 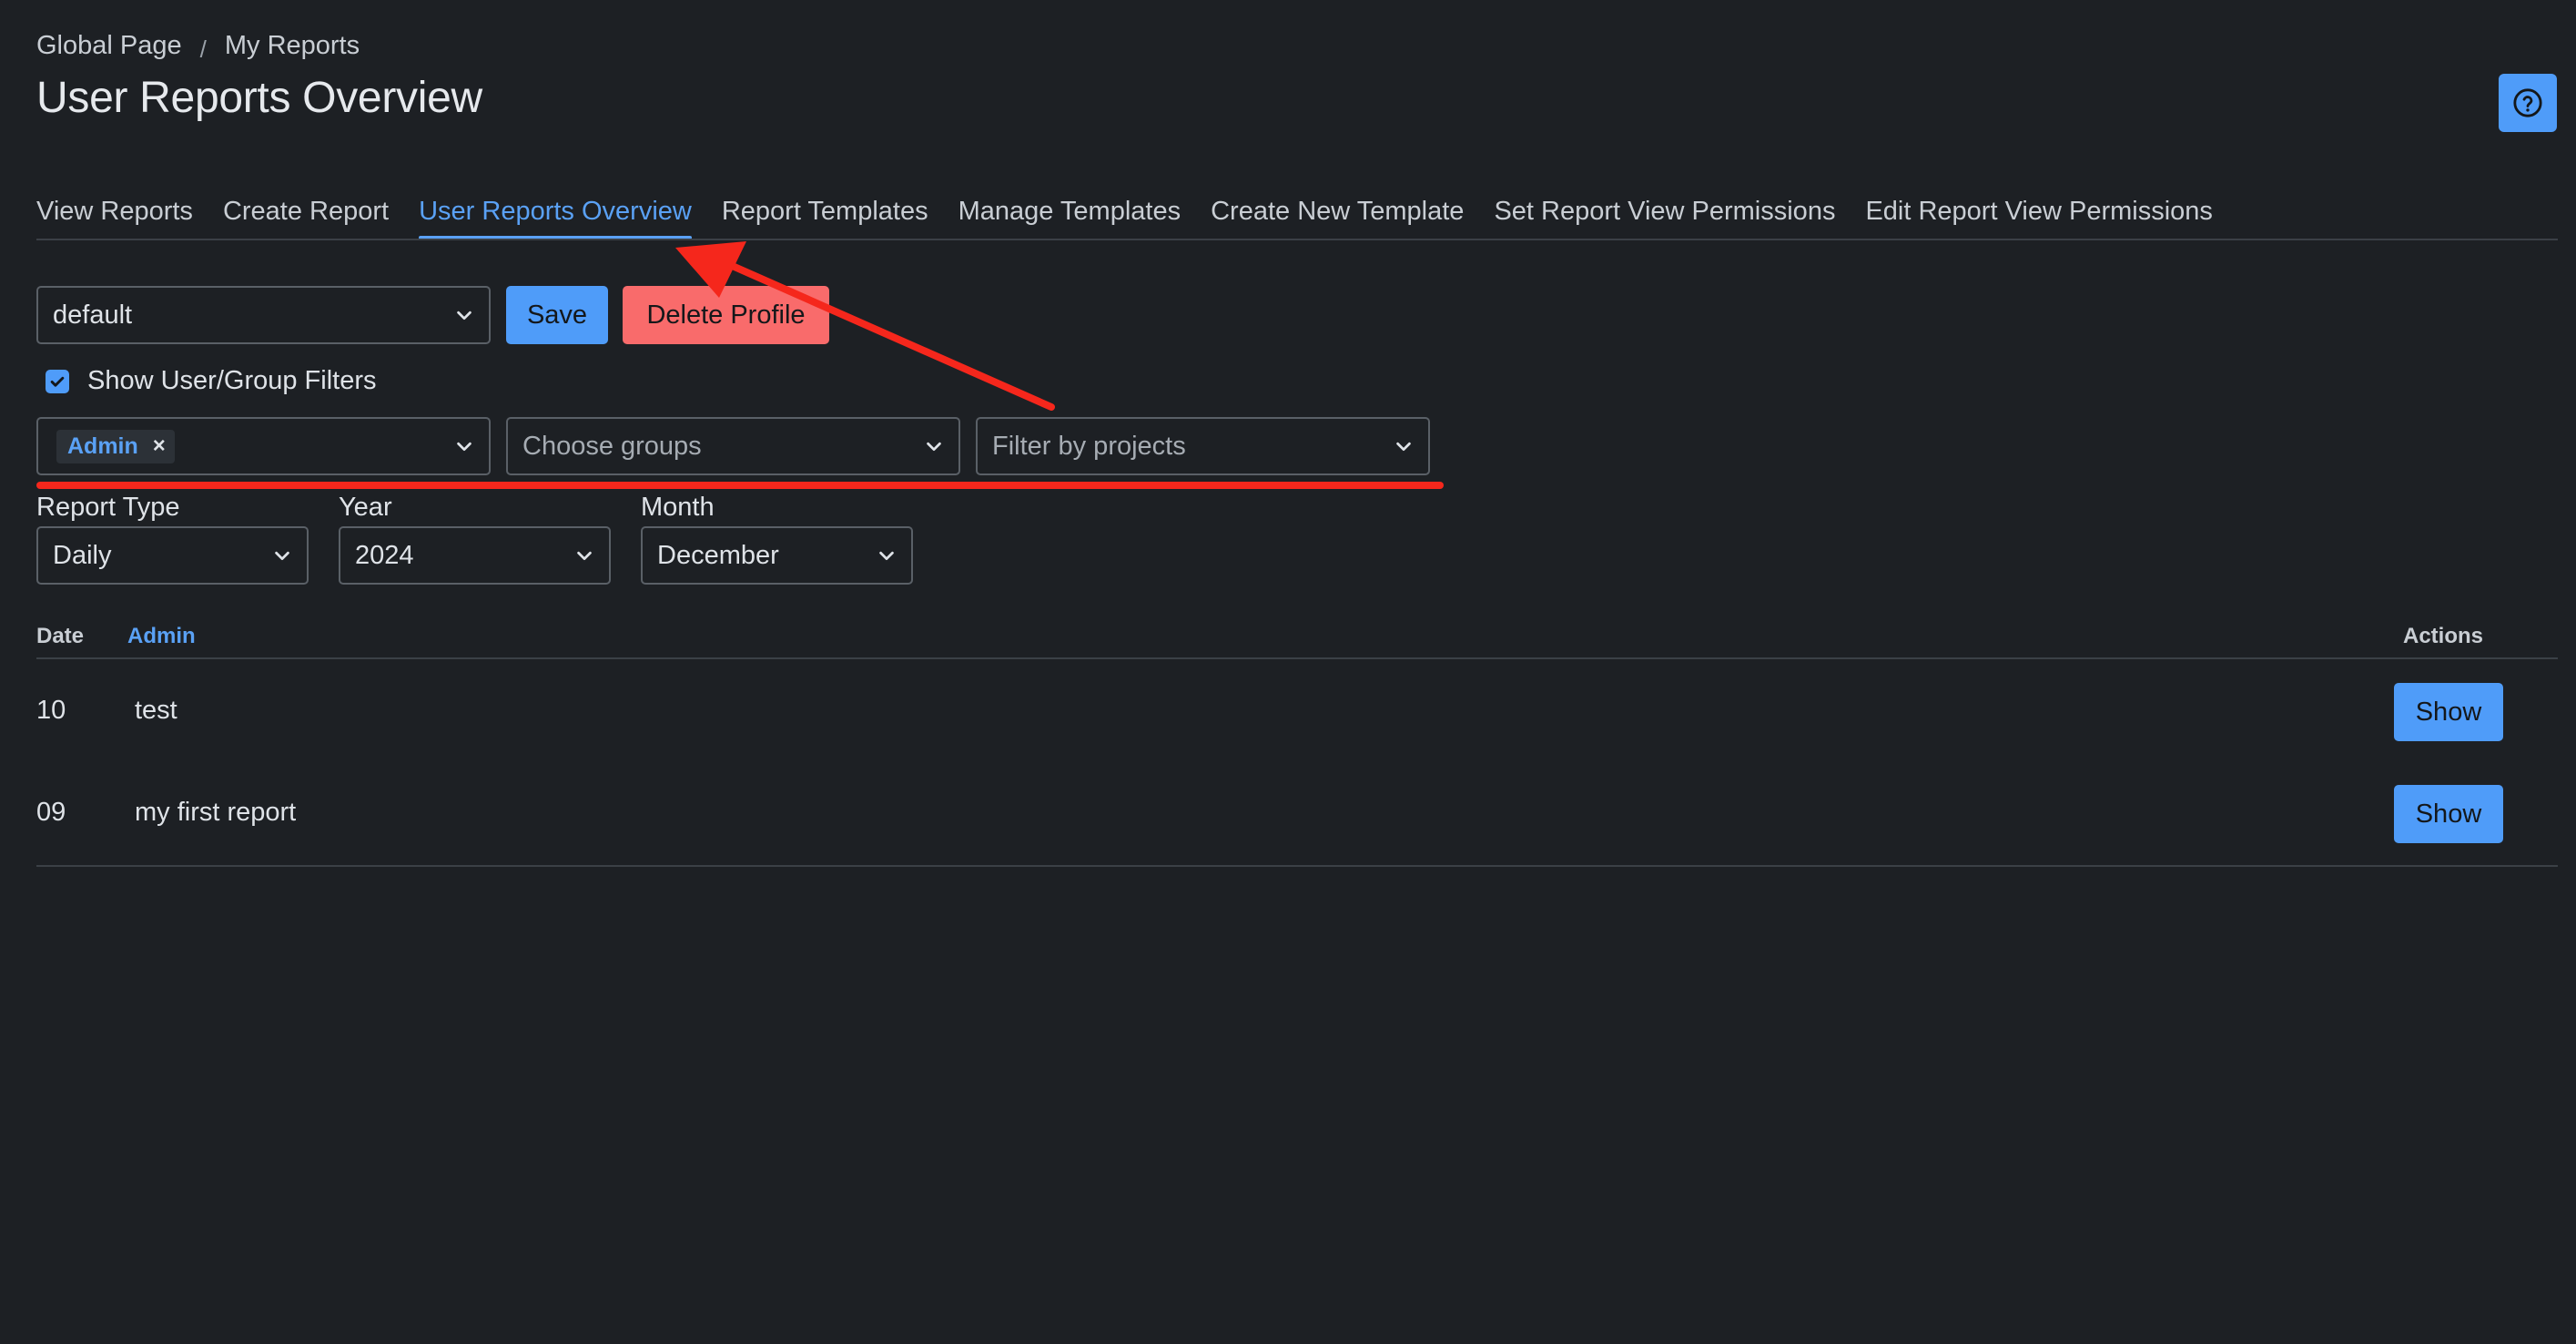 I want to click on user-tag-admin: Admin ×, so click(x=115, y=446).